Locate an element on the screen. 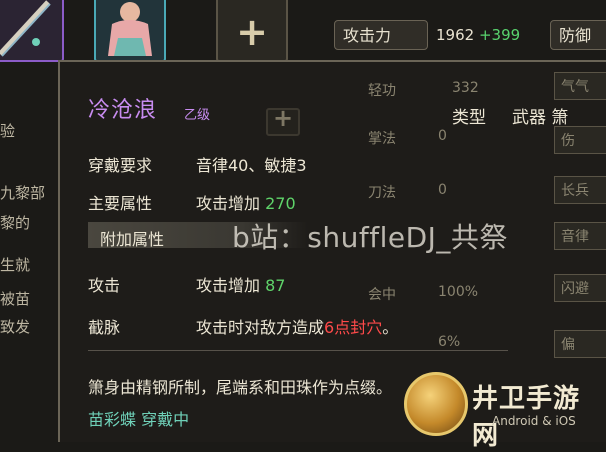  robe-icon is located at coordinates (130, 29).